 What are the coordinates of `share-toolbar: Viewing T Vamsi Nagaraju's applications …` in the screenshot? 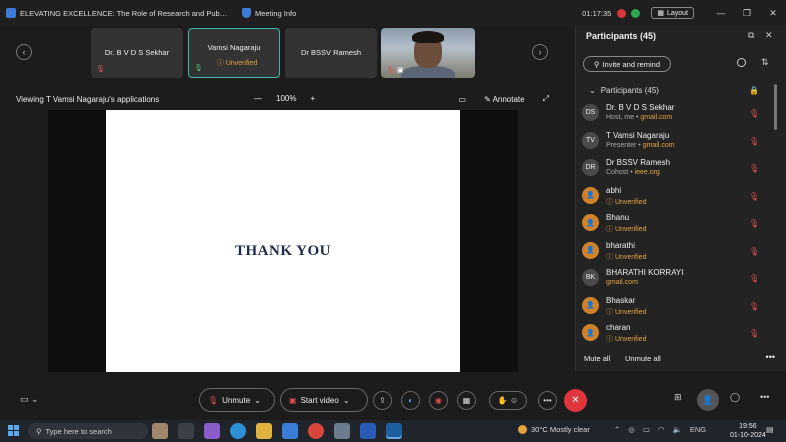 It's located at (287, 100).